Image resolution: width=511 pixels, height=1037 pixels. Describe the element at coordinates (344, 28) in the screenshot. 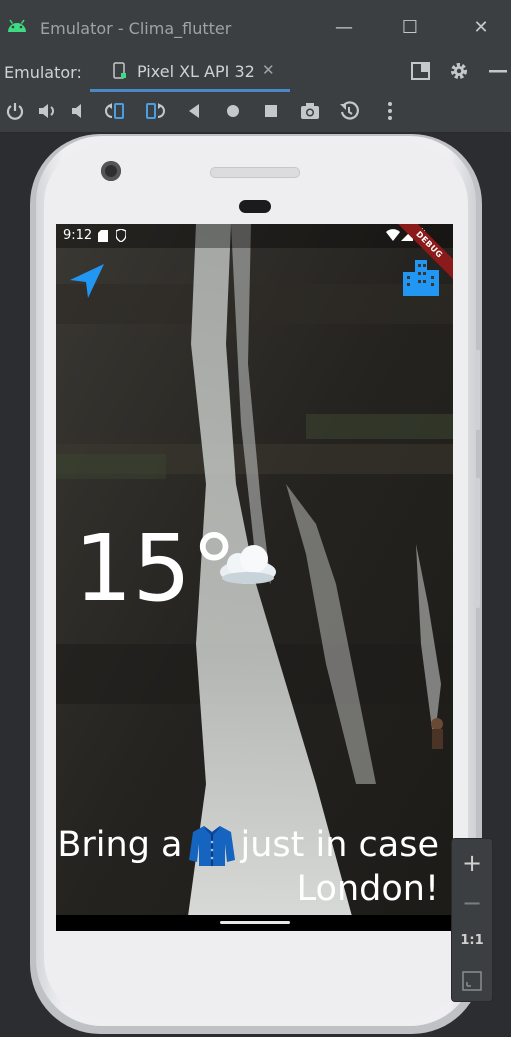

I see `minimize-icon: —` at that location.